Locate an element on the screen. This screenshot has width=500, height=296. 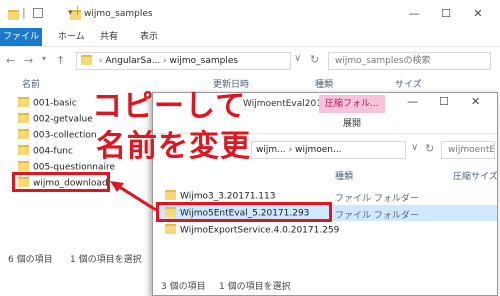
arrow-head is located at coordinates (117, 186).